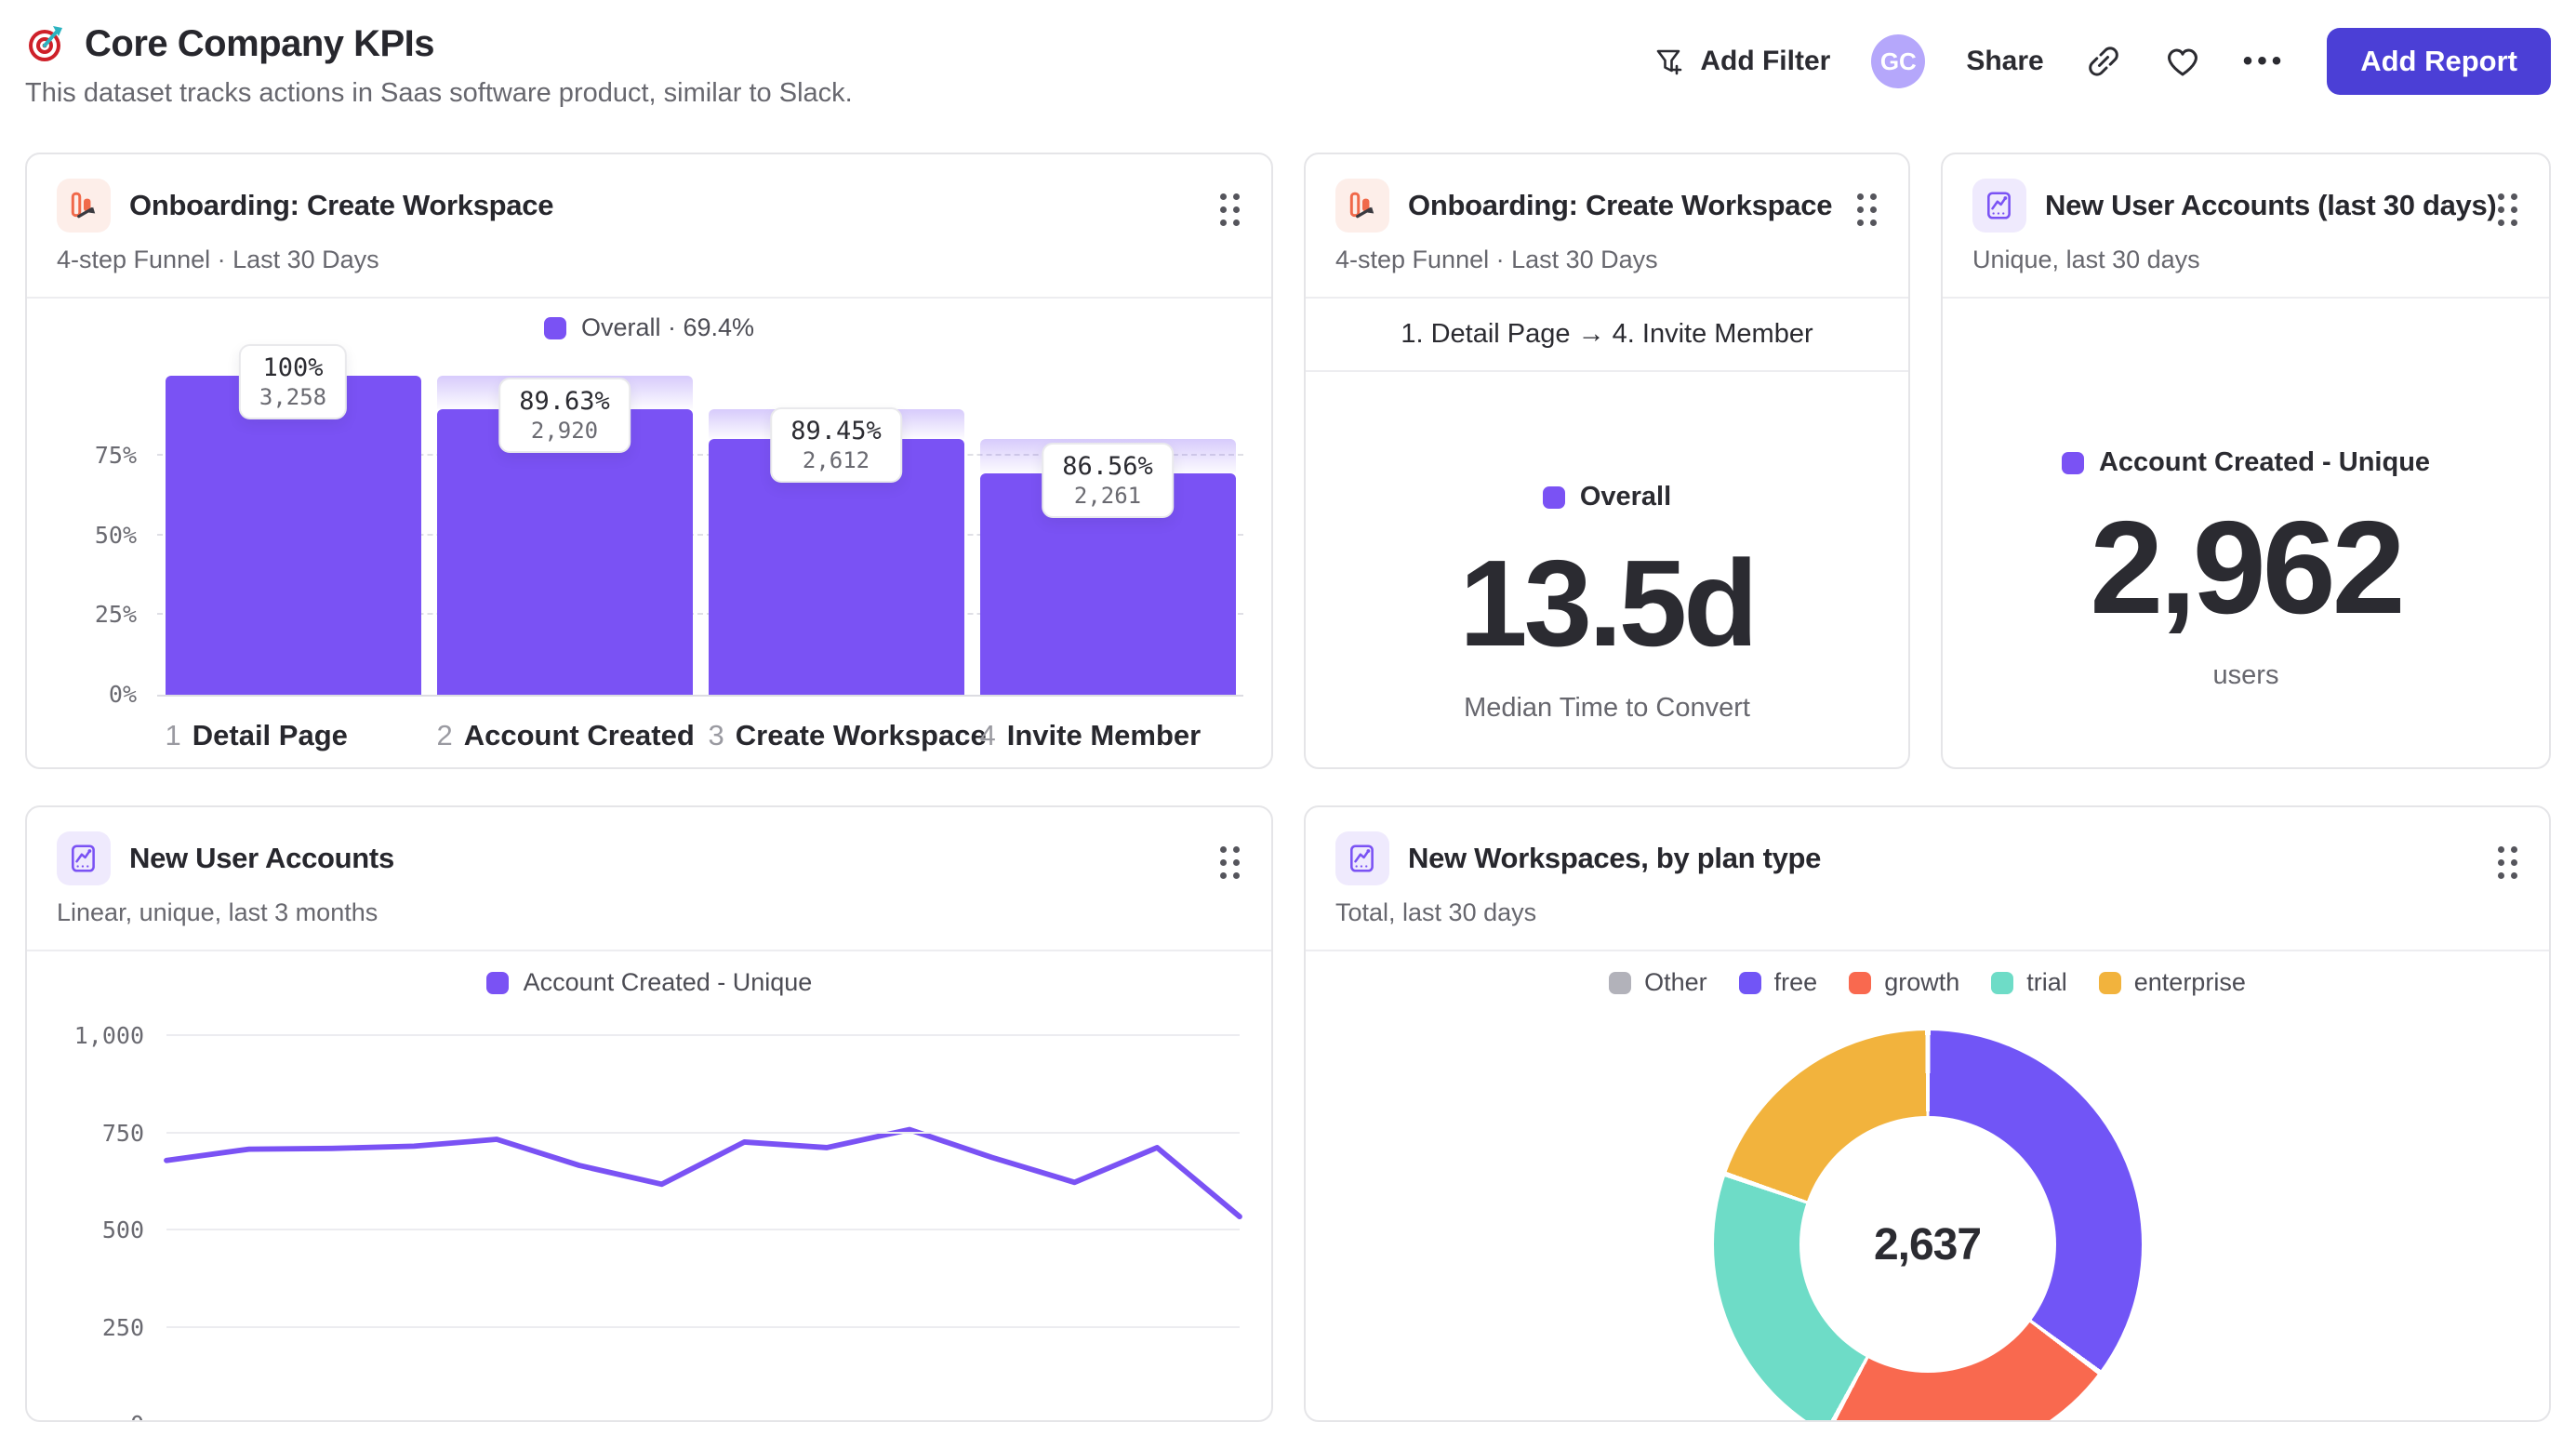 Image resolution: width=2576 pixels, height=1449 pixels. I want to click on more-menu-button: •••, so click(2265, 61).